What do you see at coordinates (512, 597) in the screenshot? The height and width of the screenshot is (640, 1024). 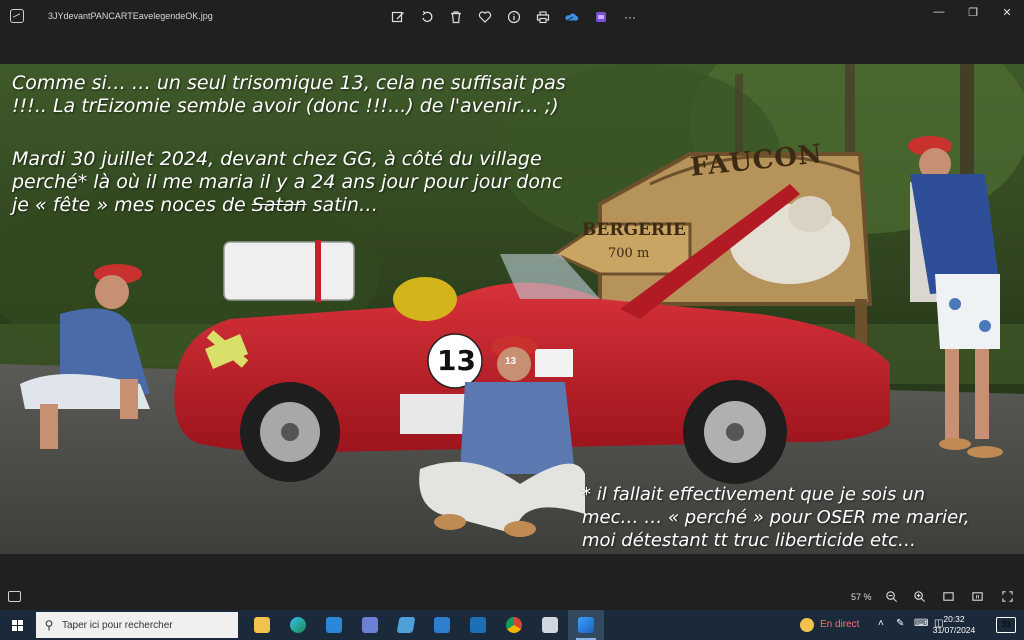 I see `viewer-status-bar: 57 %` at bounding box center [512, 597].